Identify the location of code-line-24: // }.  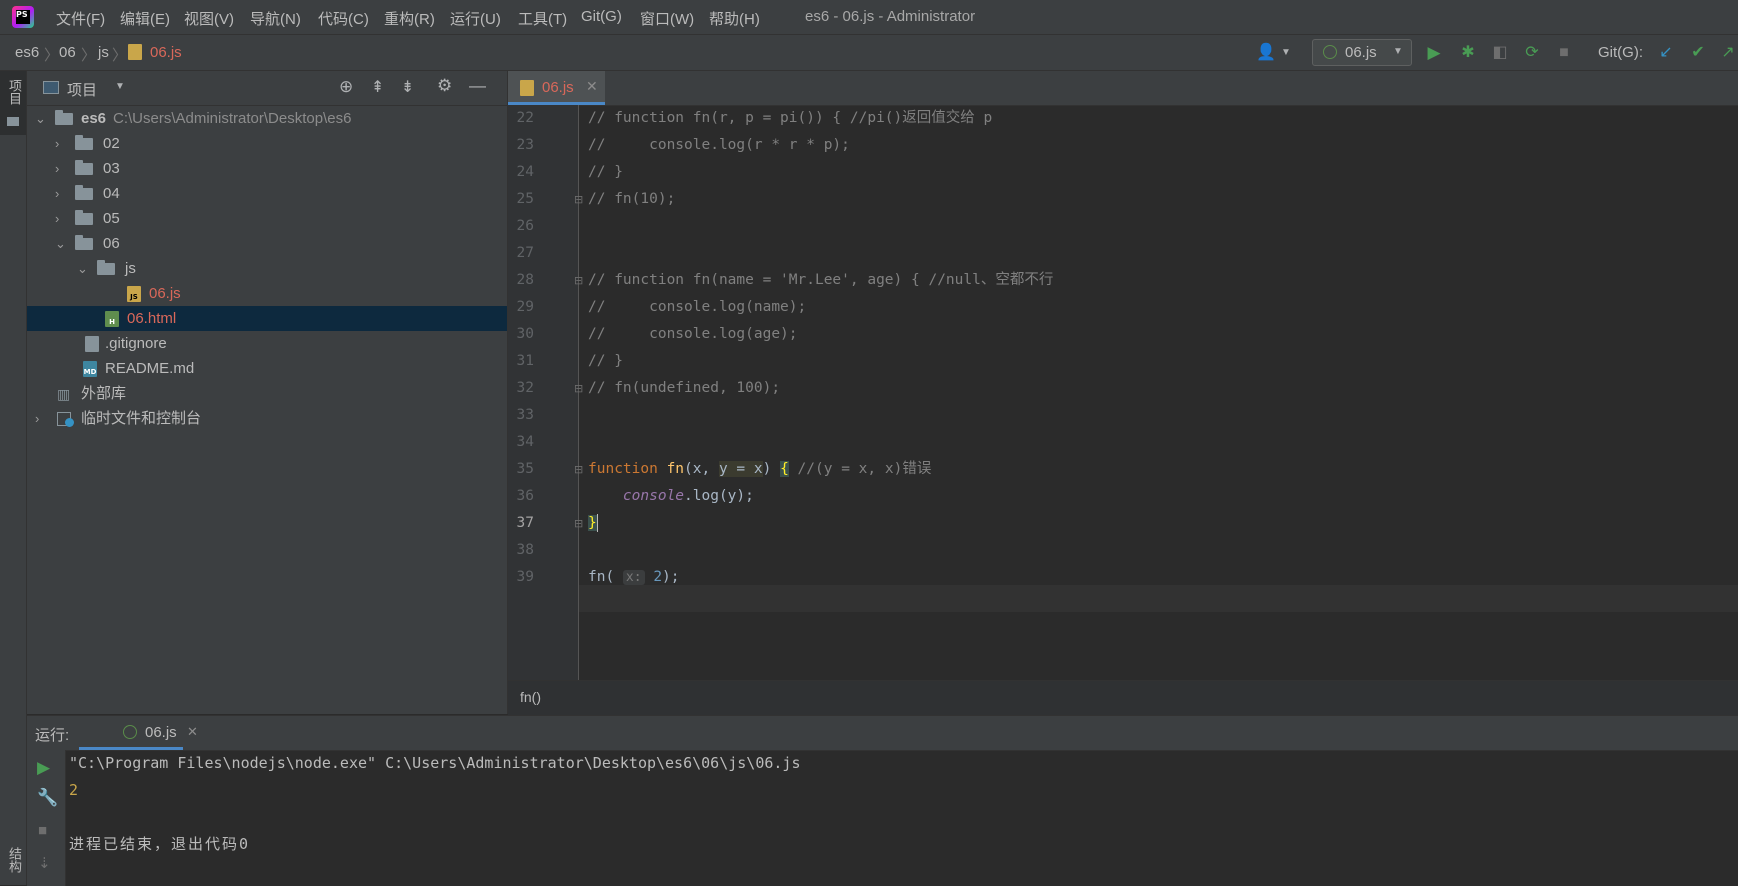
(605, 172).